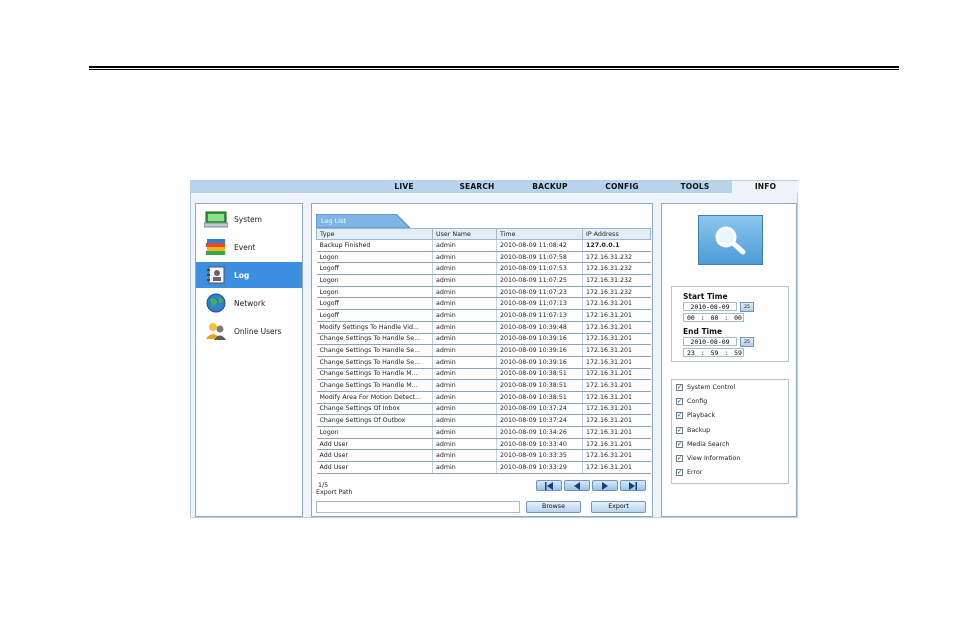 The image size is (955, 636). I want to click on previous-page-button, so click(577, 485).